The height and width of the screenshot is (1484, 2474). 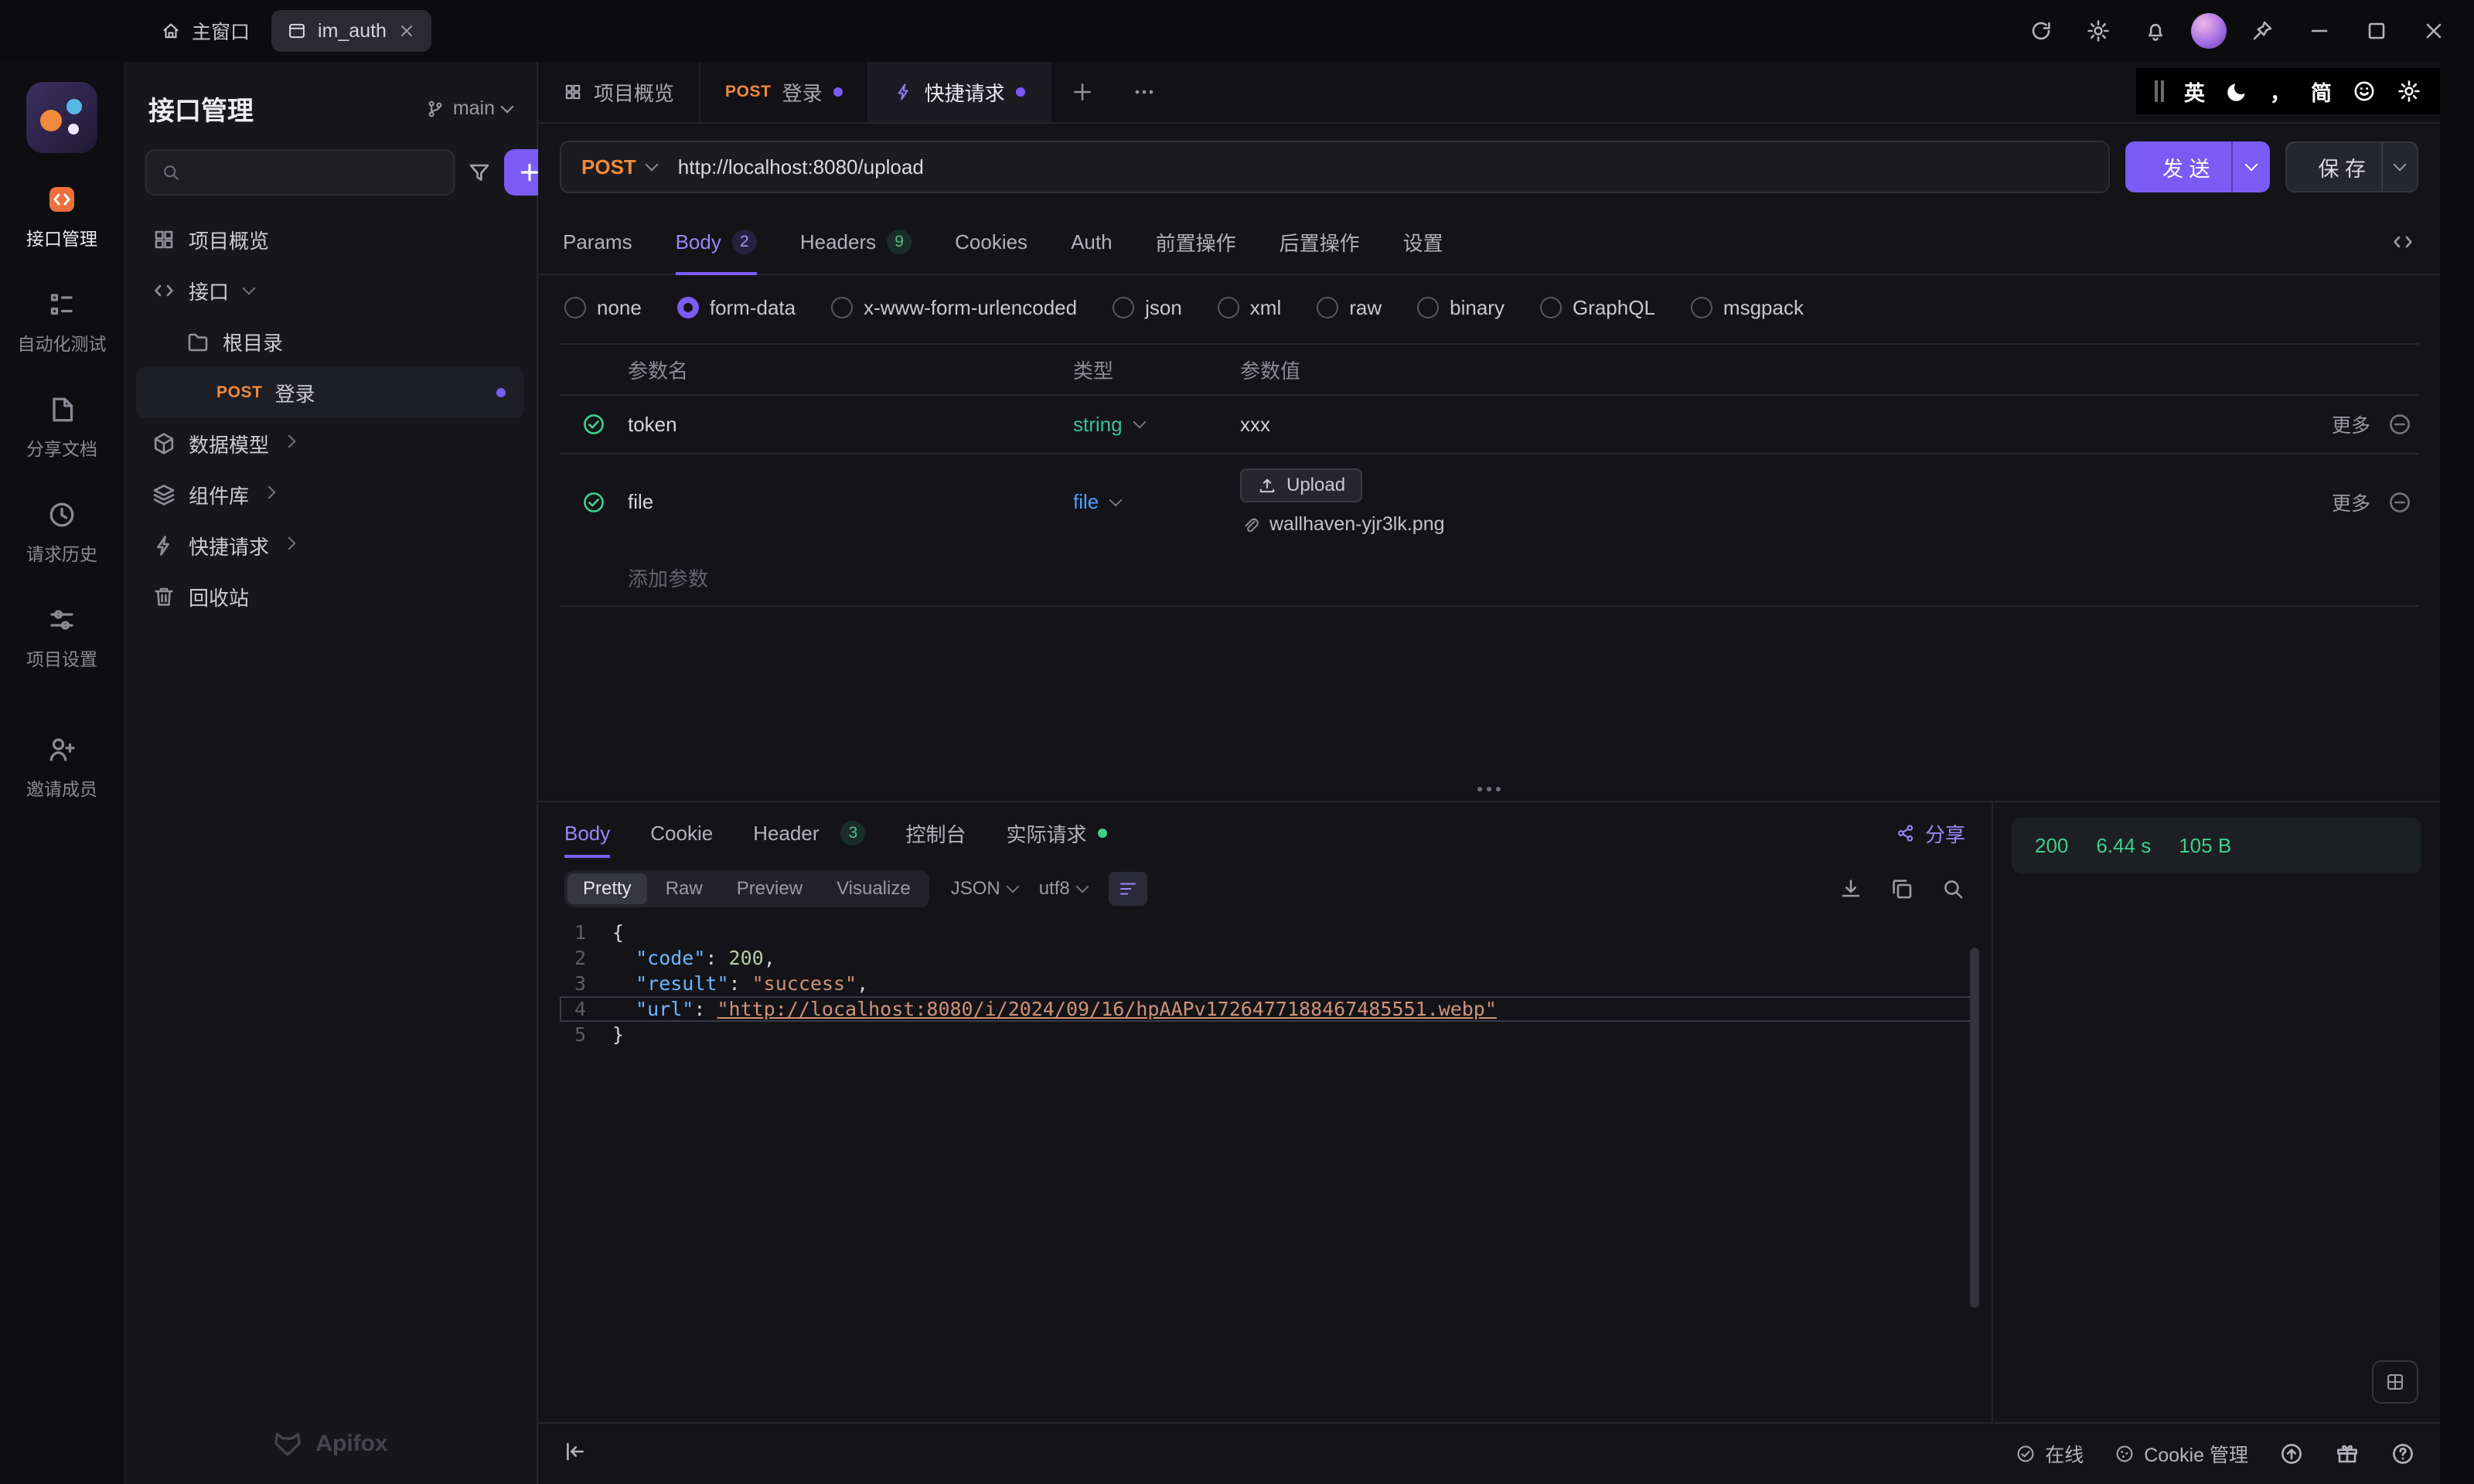 I want to click on param-type-select: string, so click(x=1156, y=425).